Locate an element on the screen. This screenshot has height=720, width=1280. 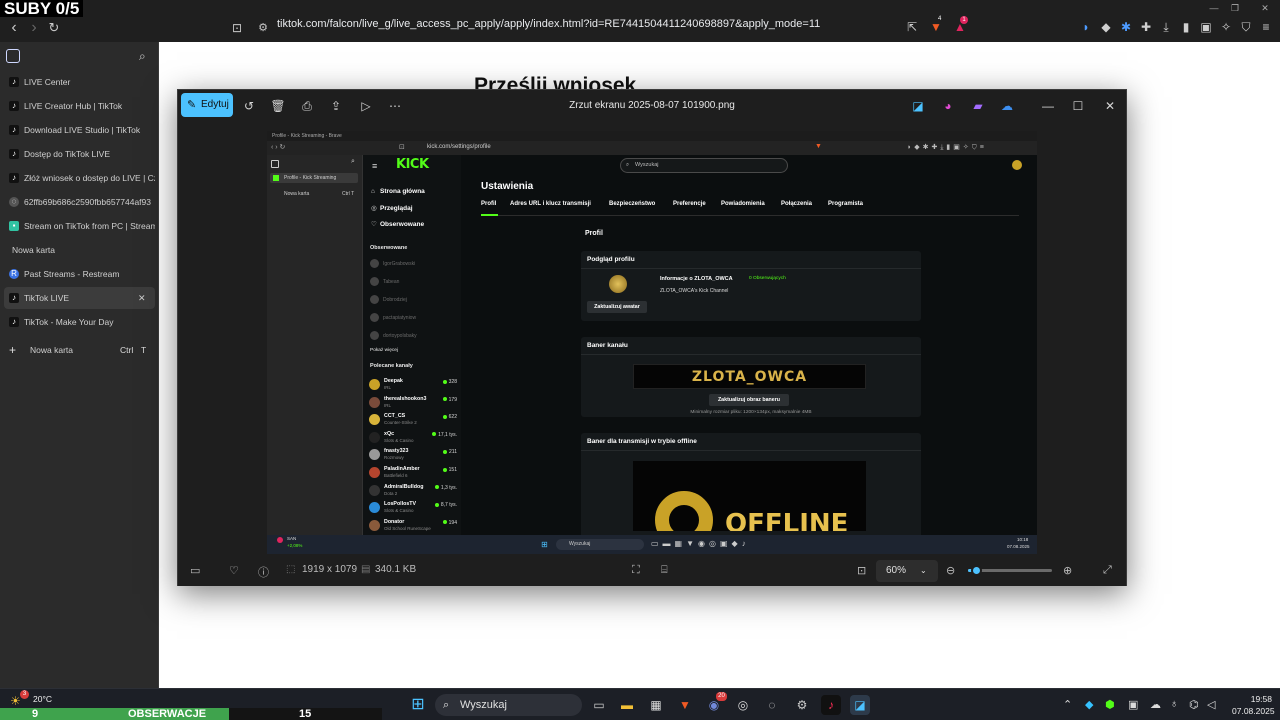
viewer-count: 179 is located at coordinates (450, 400).